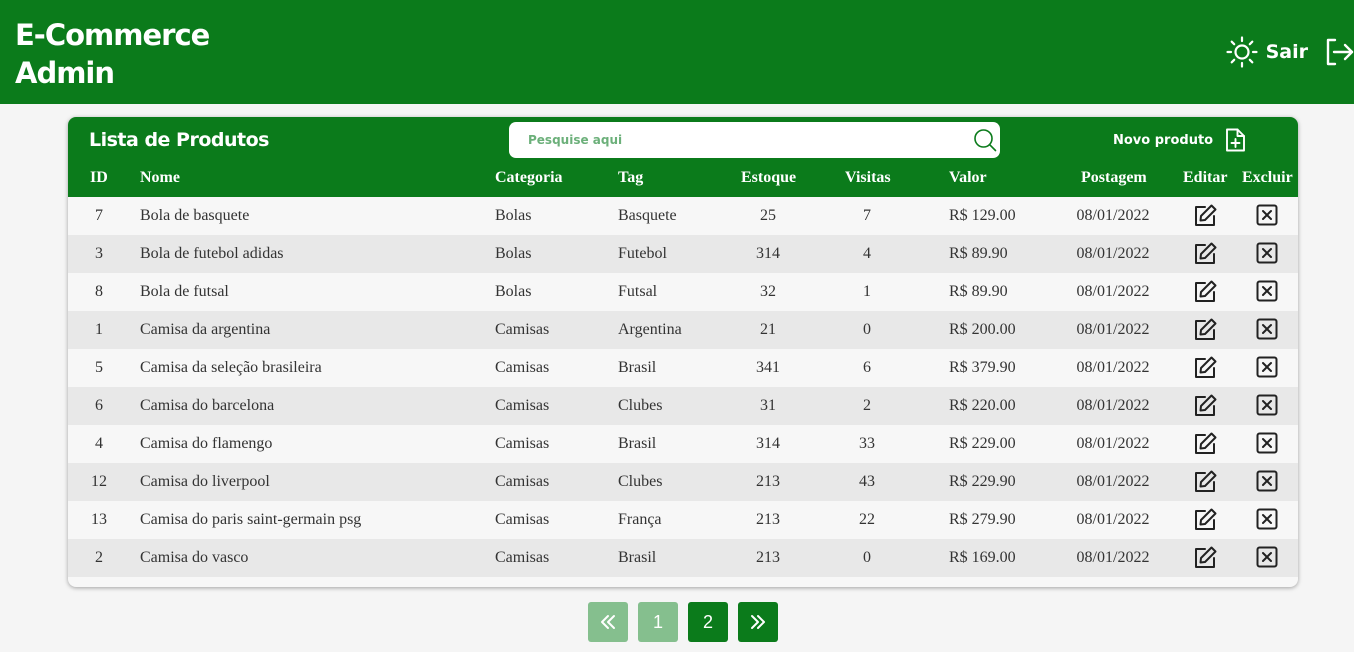 The width and height of the screenshot is (1354, 652). I want to click on cell-tag: Basquete, so click(647, 215).